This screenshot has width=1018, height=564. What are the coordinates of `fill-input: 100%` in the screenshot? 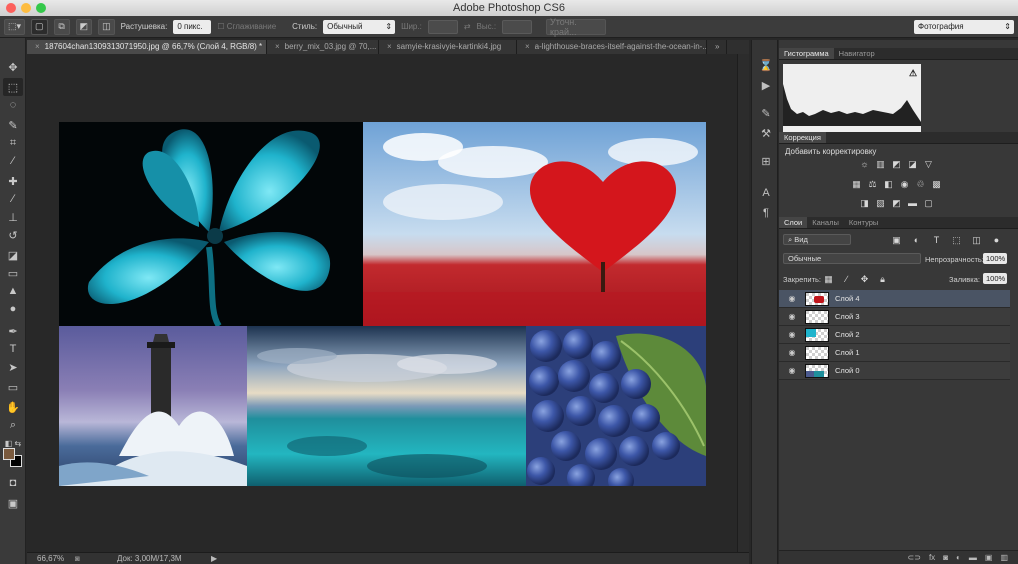 It's located at (995, 278).